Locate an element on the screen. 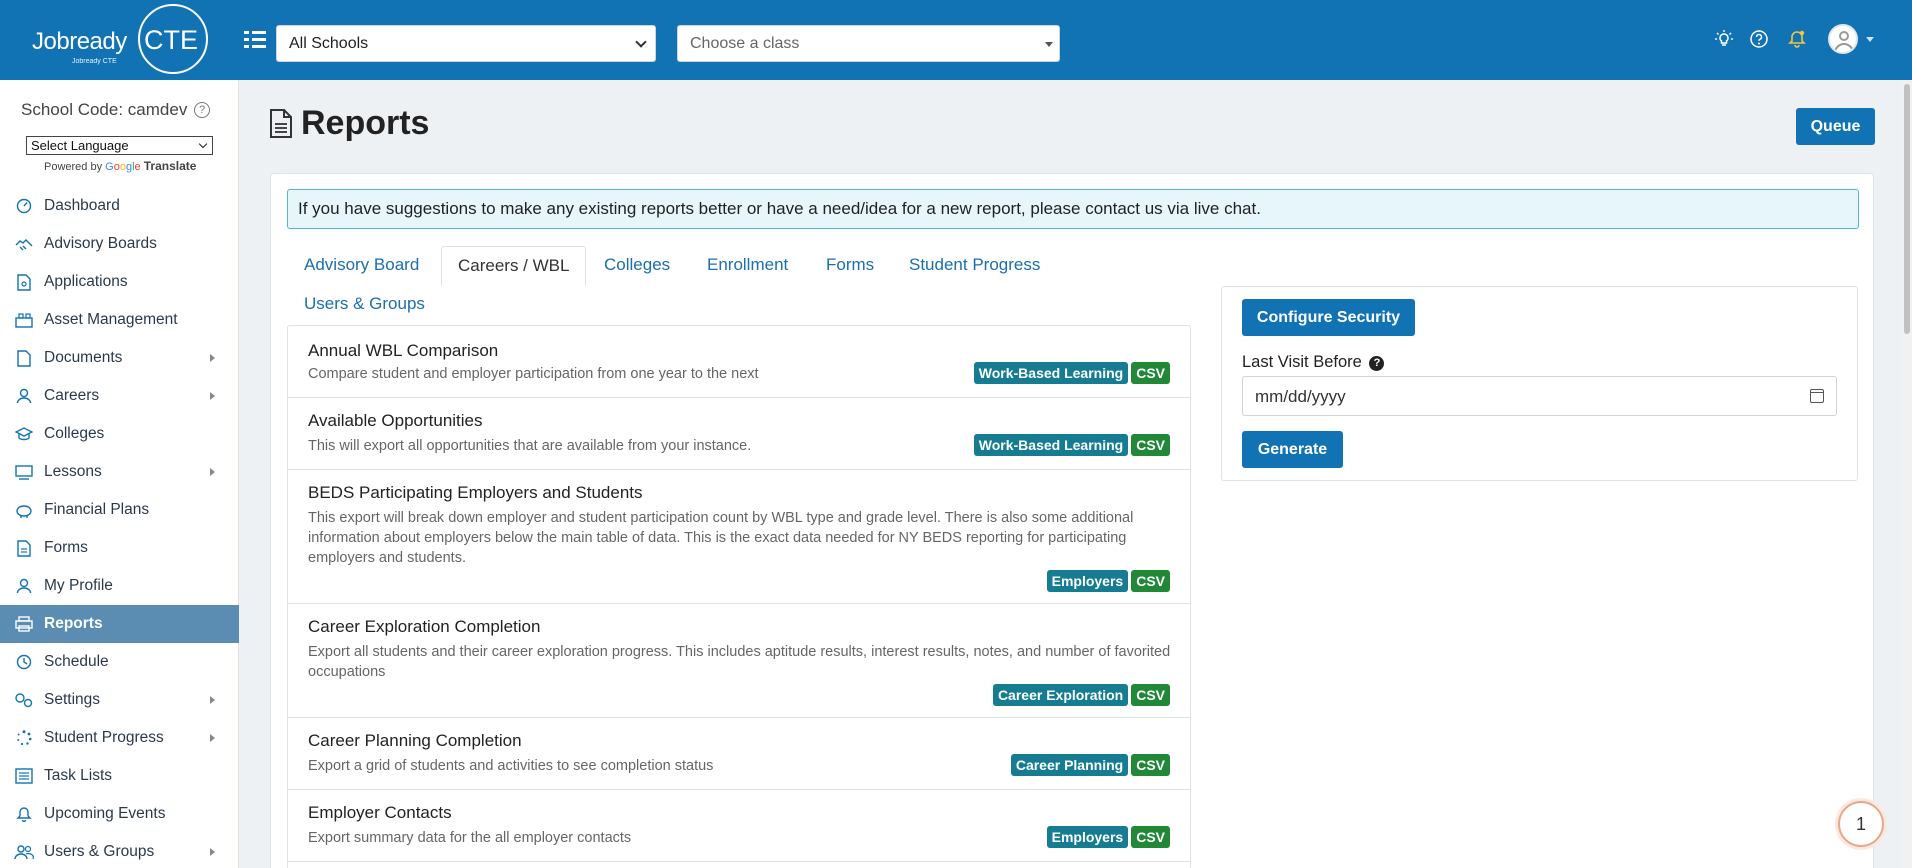 The height and width of the screenshot is (868, 1912). date-placeholder: mm/dd/yyyy is located at coordinates (1300, 396).